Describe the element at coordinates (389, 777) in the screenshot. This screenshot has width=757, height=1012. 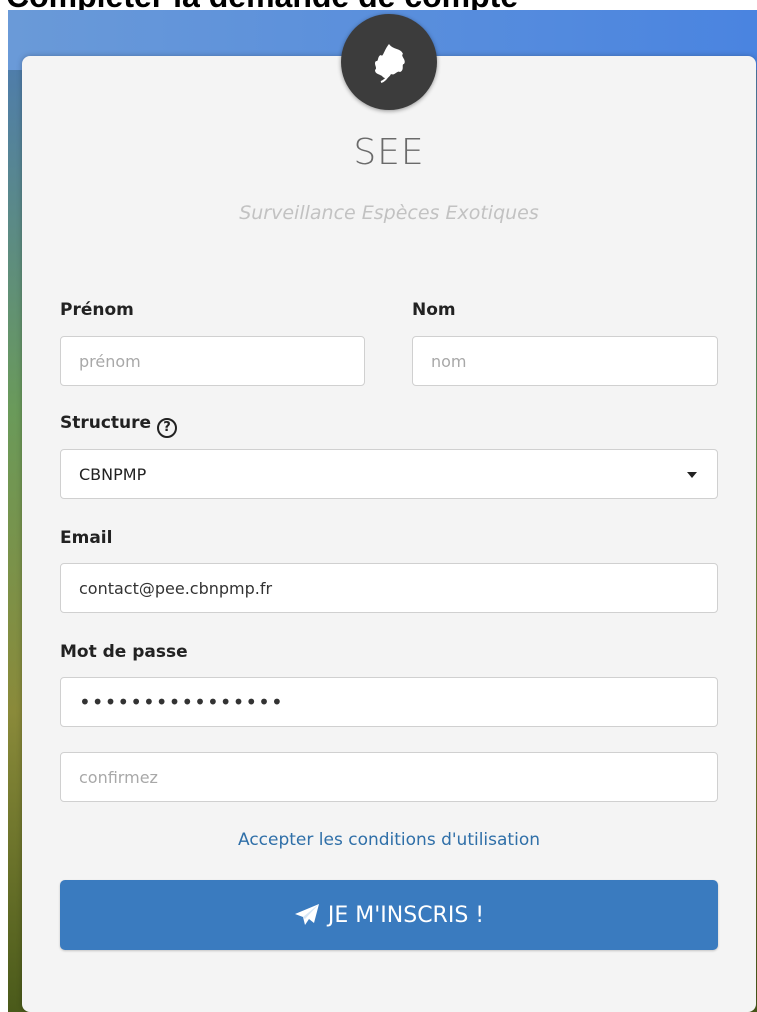
I see `confirm-password-input` at that location.